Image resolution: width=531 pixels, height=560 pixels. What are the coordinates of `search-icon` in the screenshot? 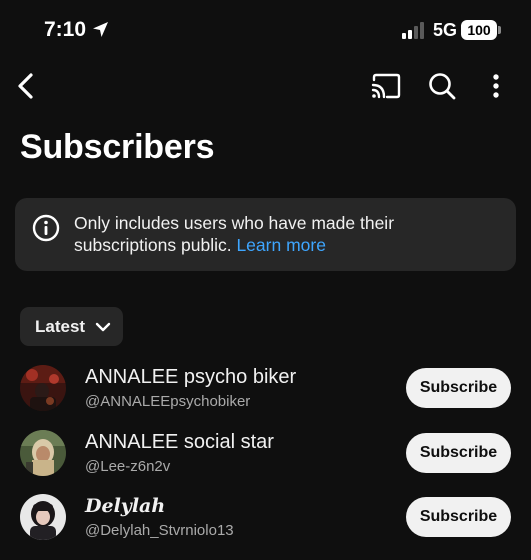 It's located at (442, 86).